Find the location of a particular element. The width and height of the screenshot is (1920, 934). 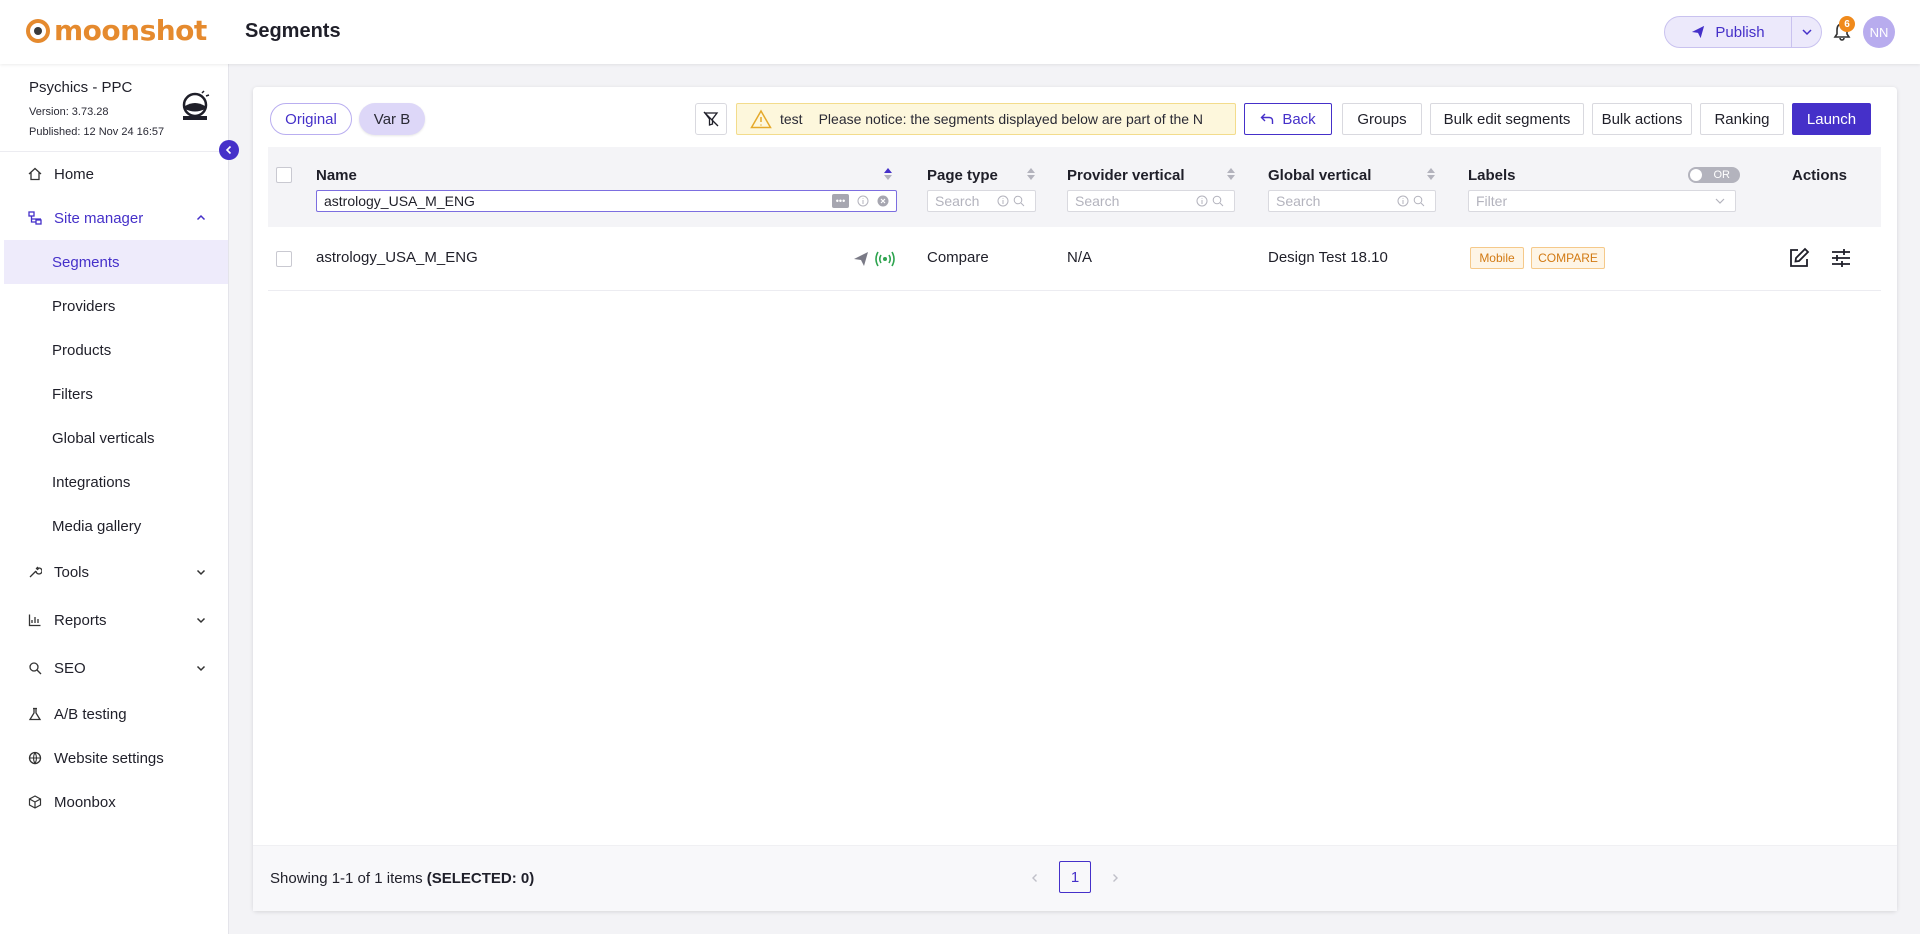

settings-button is located at coordinates (1841, 258).